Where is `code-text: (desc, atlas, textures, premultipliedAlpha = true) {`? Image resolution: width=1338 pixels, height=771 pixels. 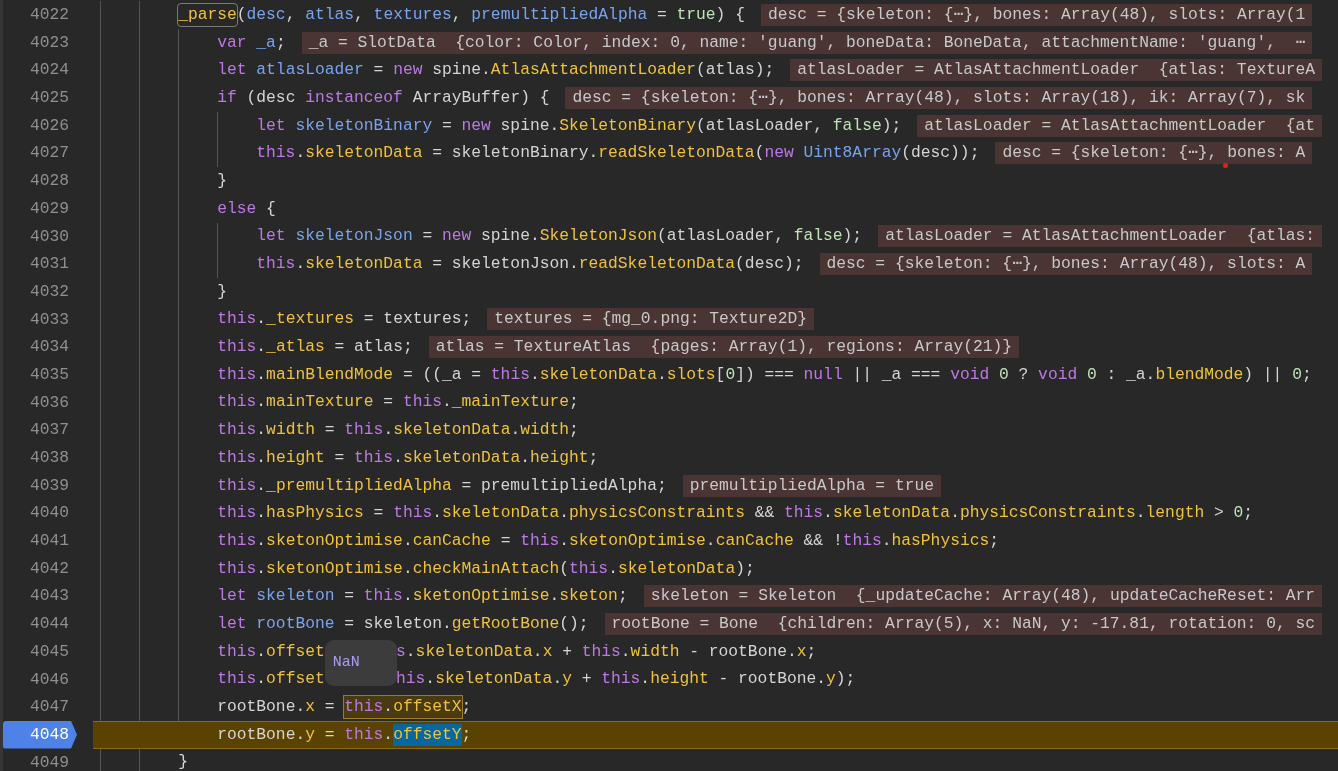 code-text: (desc, atlas, textures, premultipliedAlpha = true) { is located at coordinates (490, 14).